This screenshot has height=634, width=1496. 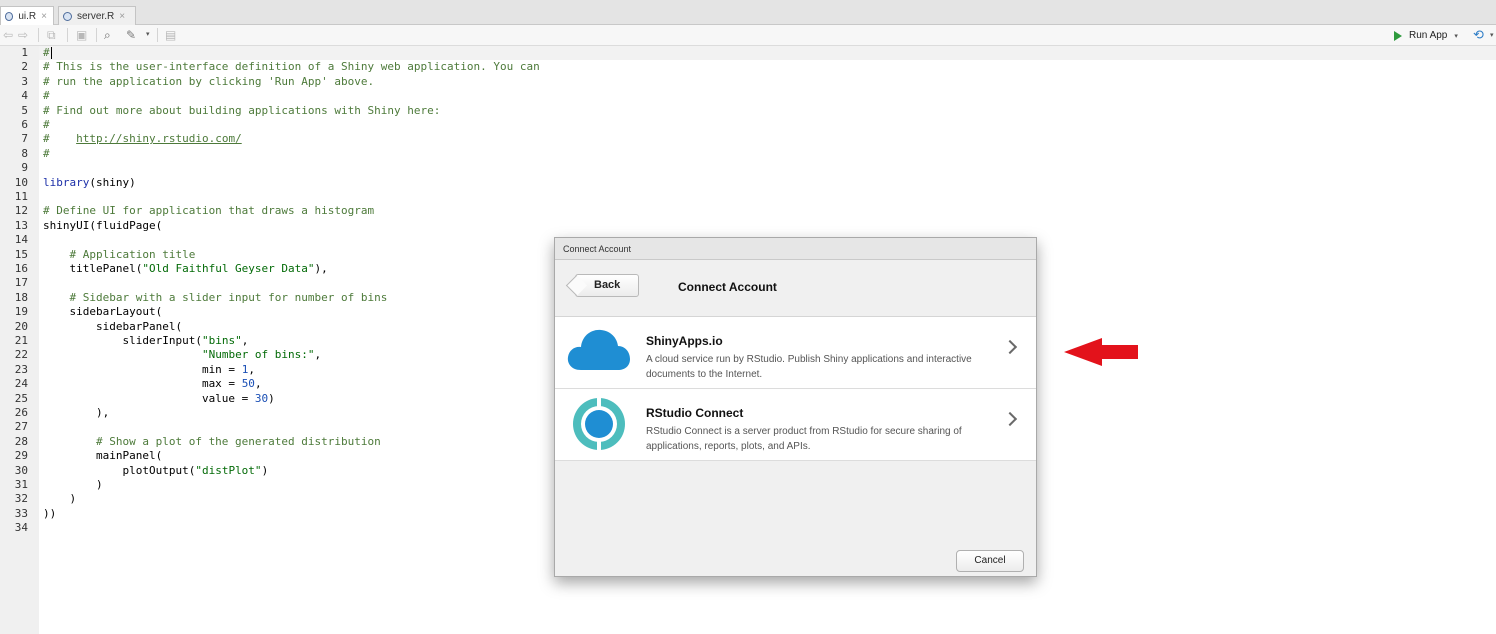 I want to click on line-number: 22, so click(x=21, y=355).